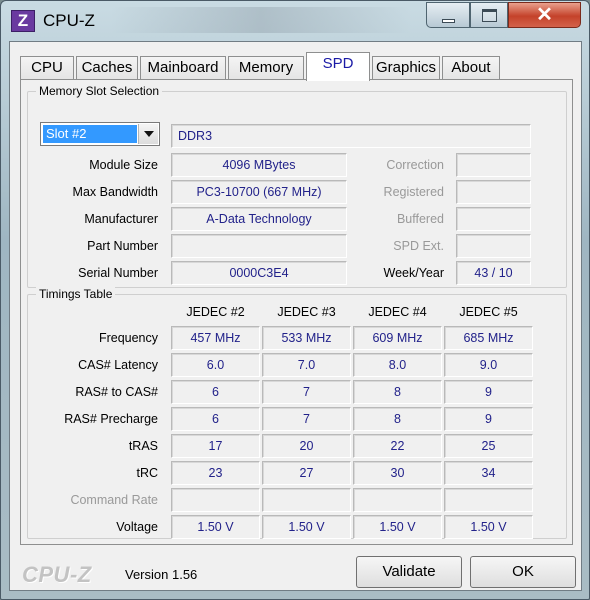 The width and height of the screenshot is (590, 600). What do you see at coordinates (76, 294) in the screenshot?
I see `timings-table-group-title: Timings Table` at bounding box center [76, 294].